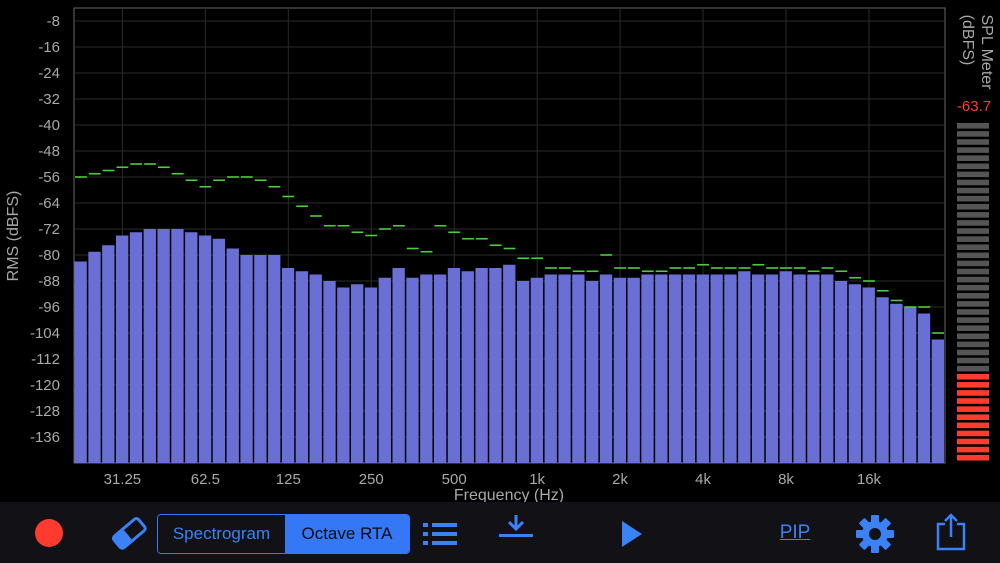 The width and height of the screenshot is (1000, 563). Describe the element at coordinates (129, 533) in the screenshot. I see `clear-button` at that location.